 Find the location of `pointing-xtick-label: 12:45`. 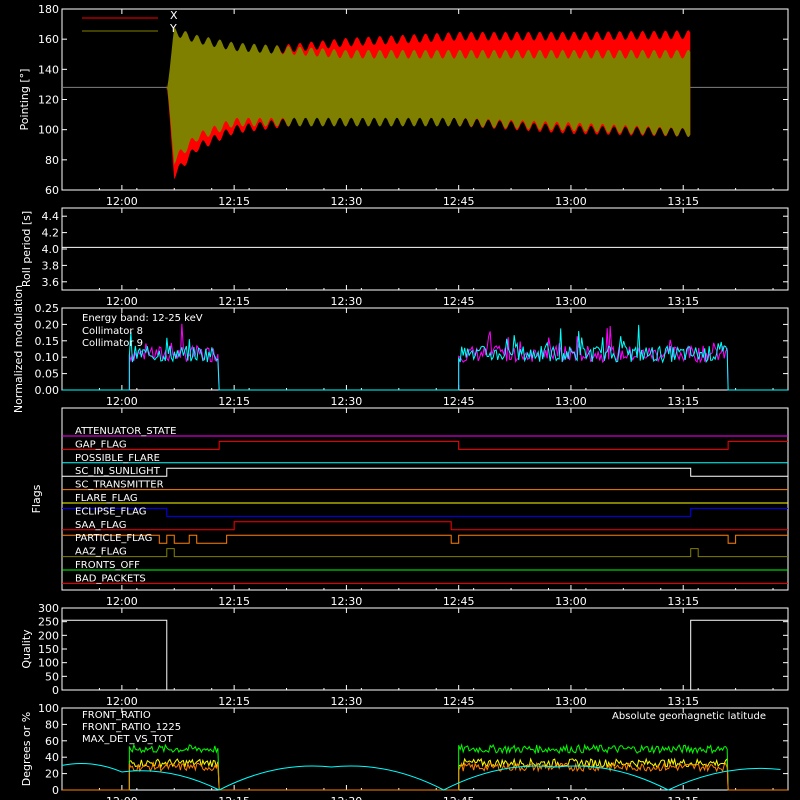

pointing-xtick-label: 12:45 is located at coordinates (459, 201).